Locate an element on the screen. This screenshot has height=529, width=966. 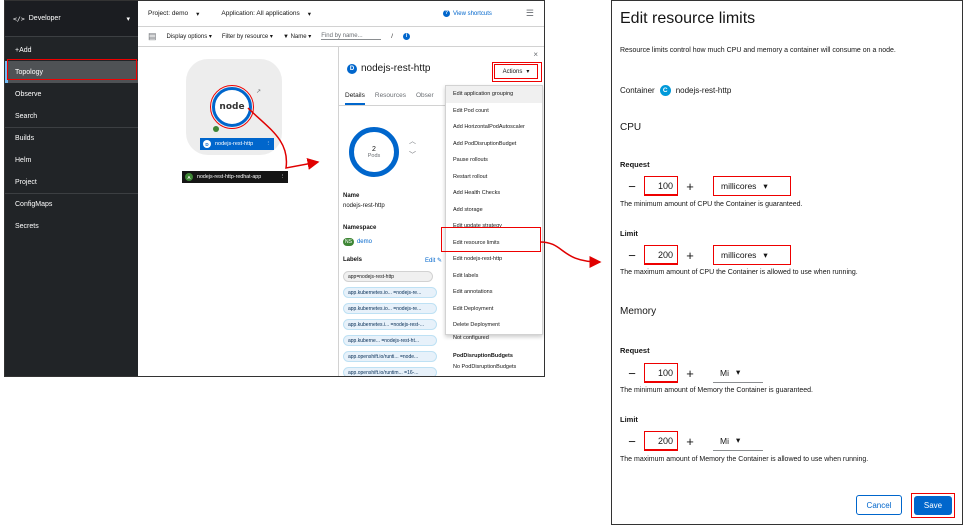
chevron-up-icon: ︿ is located at coordinates (412, 141).